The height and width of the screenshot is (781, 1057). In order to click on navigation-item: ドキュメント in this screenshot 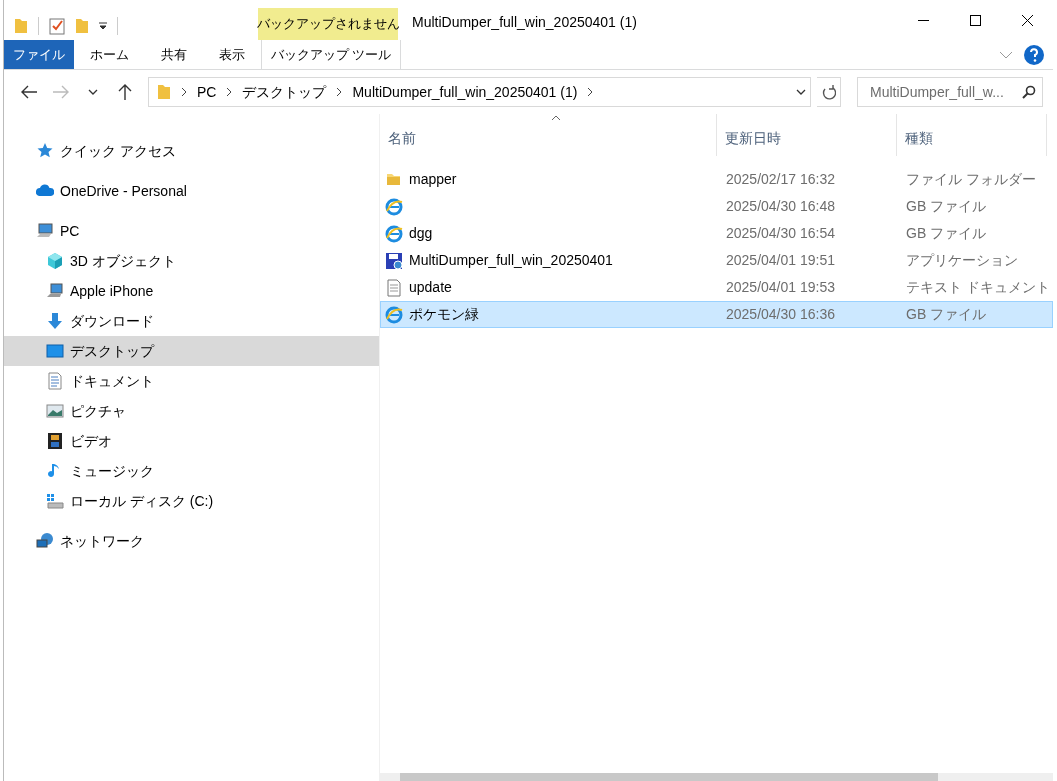, I will do `click(191, 381)`.